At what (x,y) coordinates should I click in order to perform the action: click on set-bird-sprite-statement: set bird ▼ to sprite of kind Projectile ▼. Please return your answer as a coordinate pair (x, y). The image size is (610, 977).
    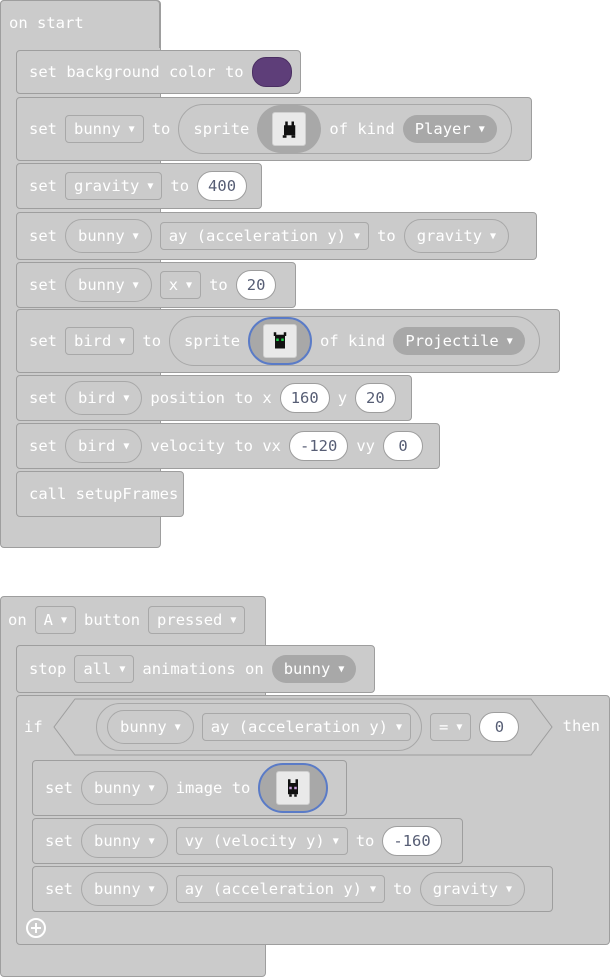
    Looking at the image, I should click on (288, 341).